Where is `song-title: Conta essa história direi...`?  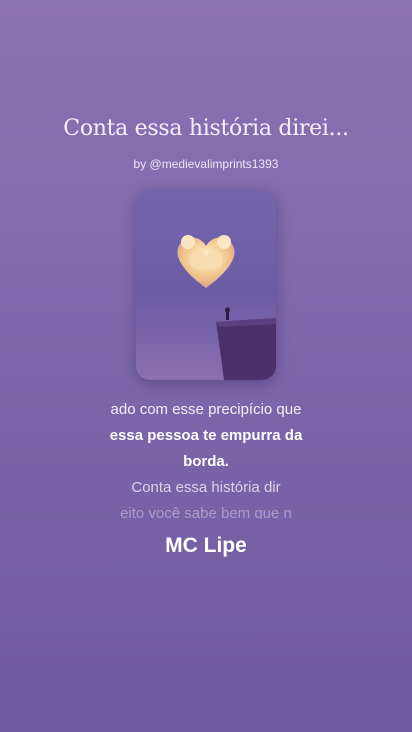 song-title: Conta essa história direi... is located at coordinates (206, 128).